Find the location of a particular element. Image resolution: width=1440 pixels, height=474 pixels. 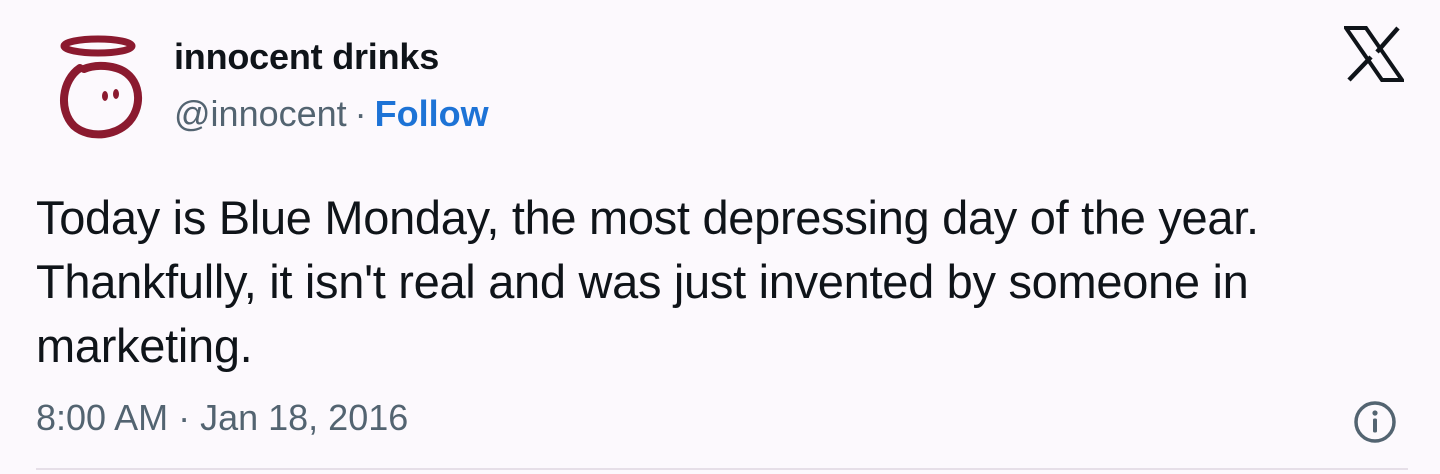

x-logo-icon is located at coordinates (1374, 54).